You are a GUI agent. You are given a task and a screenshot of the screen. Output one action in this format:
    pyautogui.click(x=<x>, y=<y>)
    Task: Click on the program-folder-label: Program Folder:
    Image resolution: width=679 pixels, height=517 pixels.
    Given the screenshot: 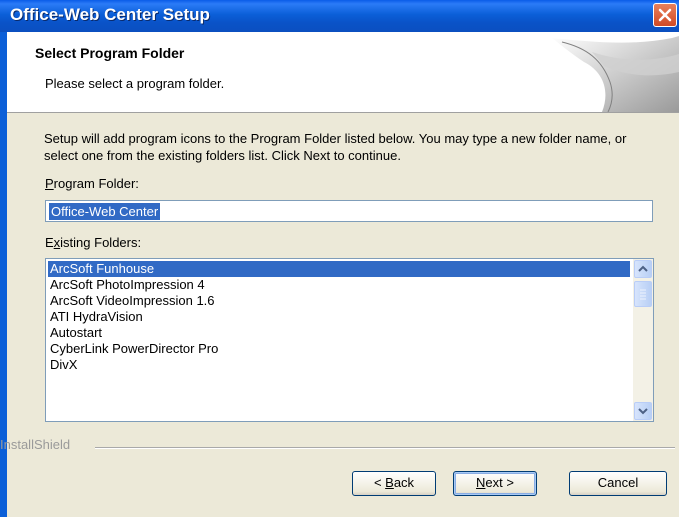 What is the action you would take?
    pyautogui.click(x=92, y=183)
    